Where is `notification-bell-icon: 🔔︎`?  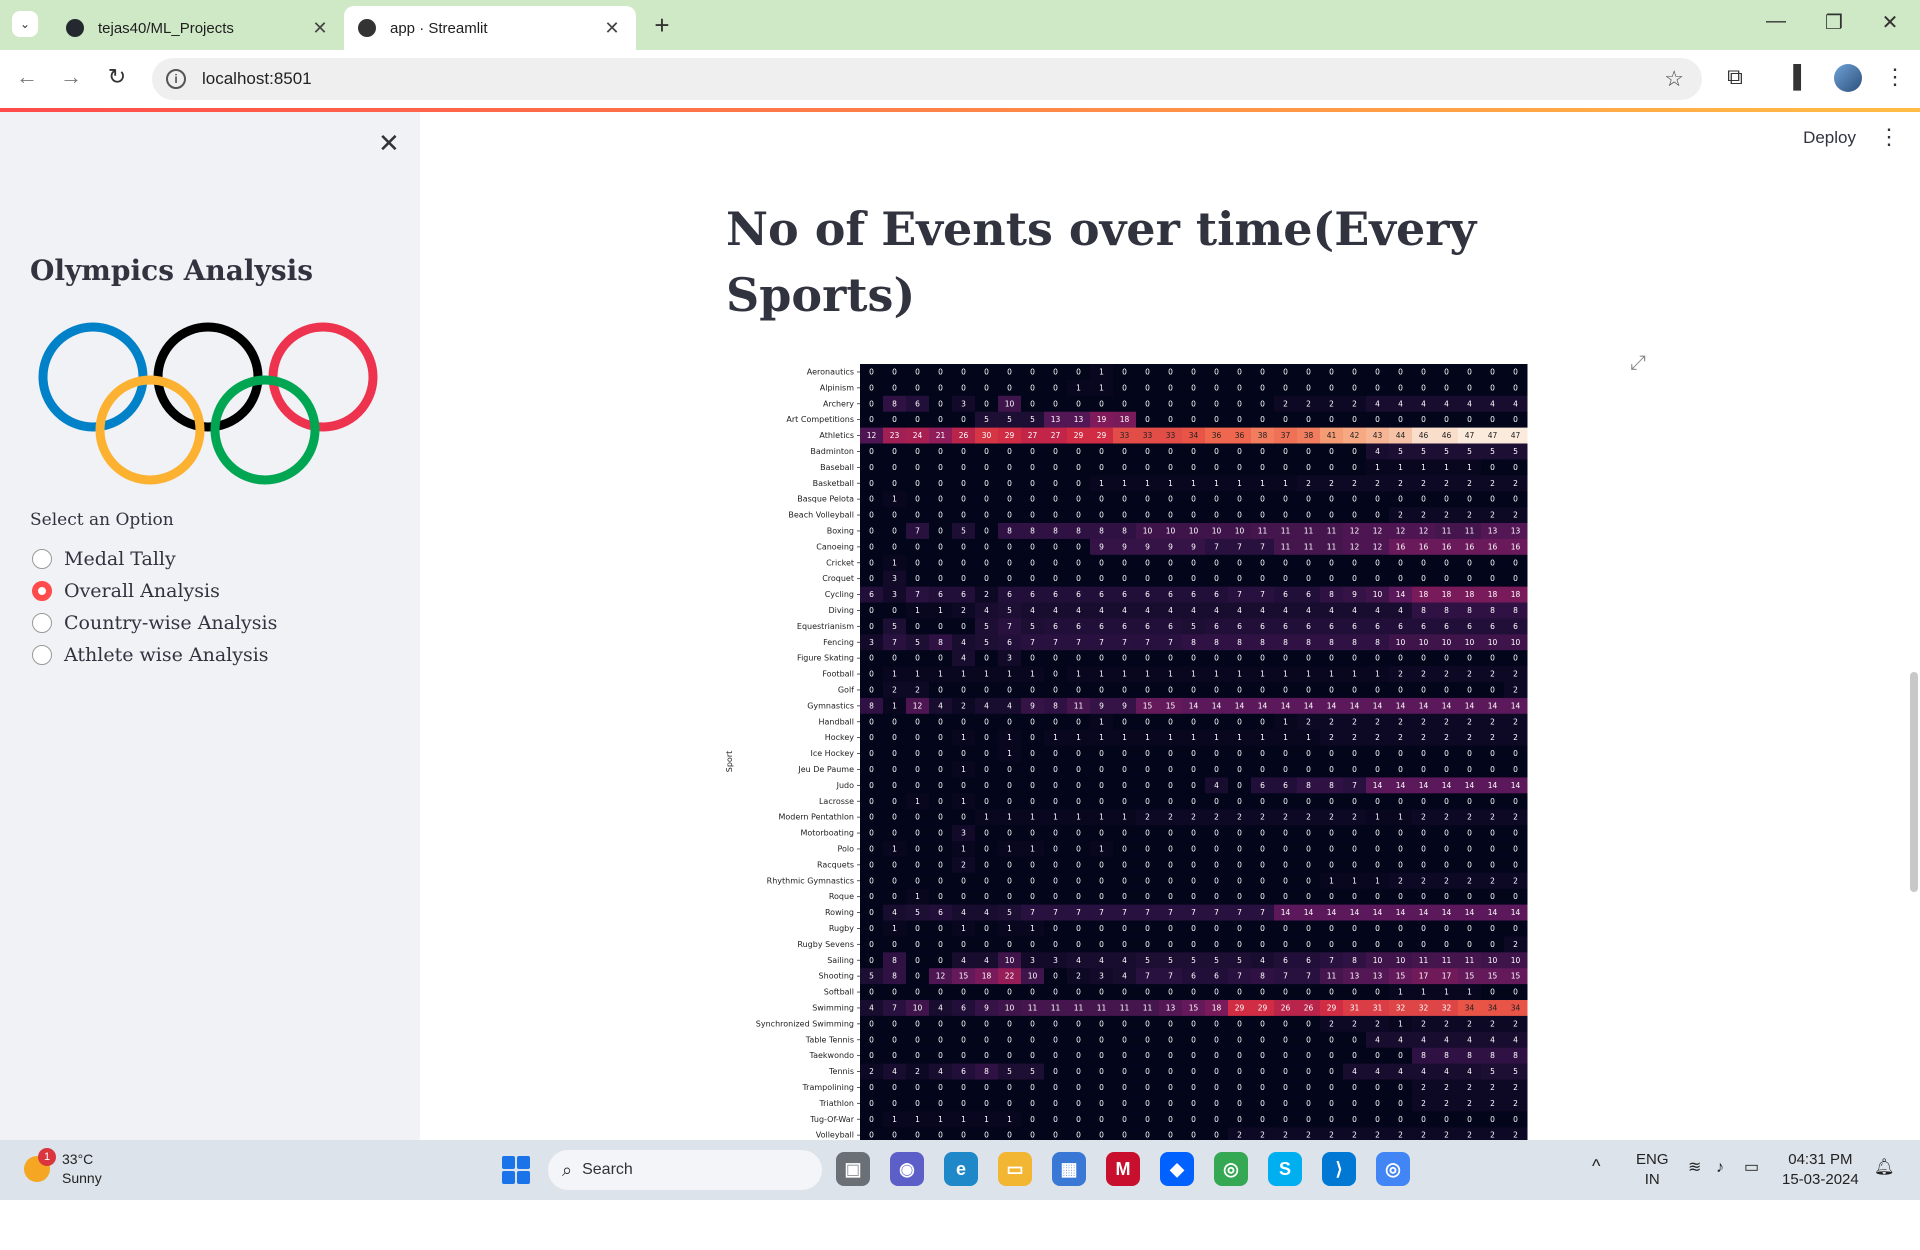 notification-bell-icon: 🔔︎ is located at coordinates (1884, 1168).